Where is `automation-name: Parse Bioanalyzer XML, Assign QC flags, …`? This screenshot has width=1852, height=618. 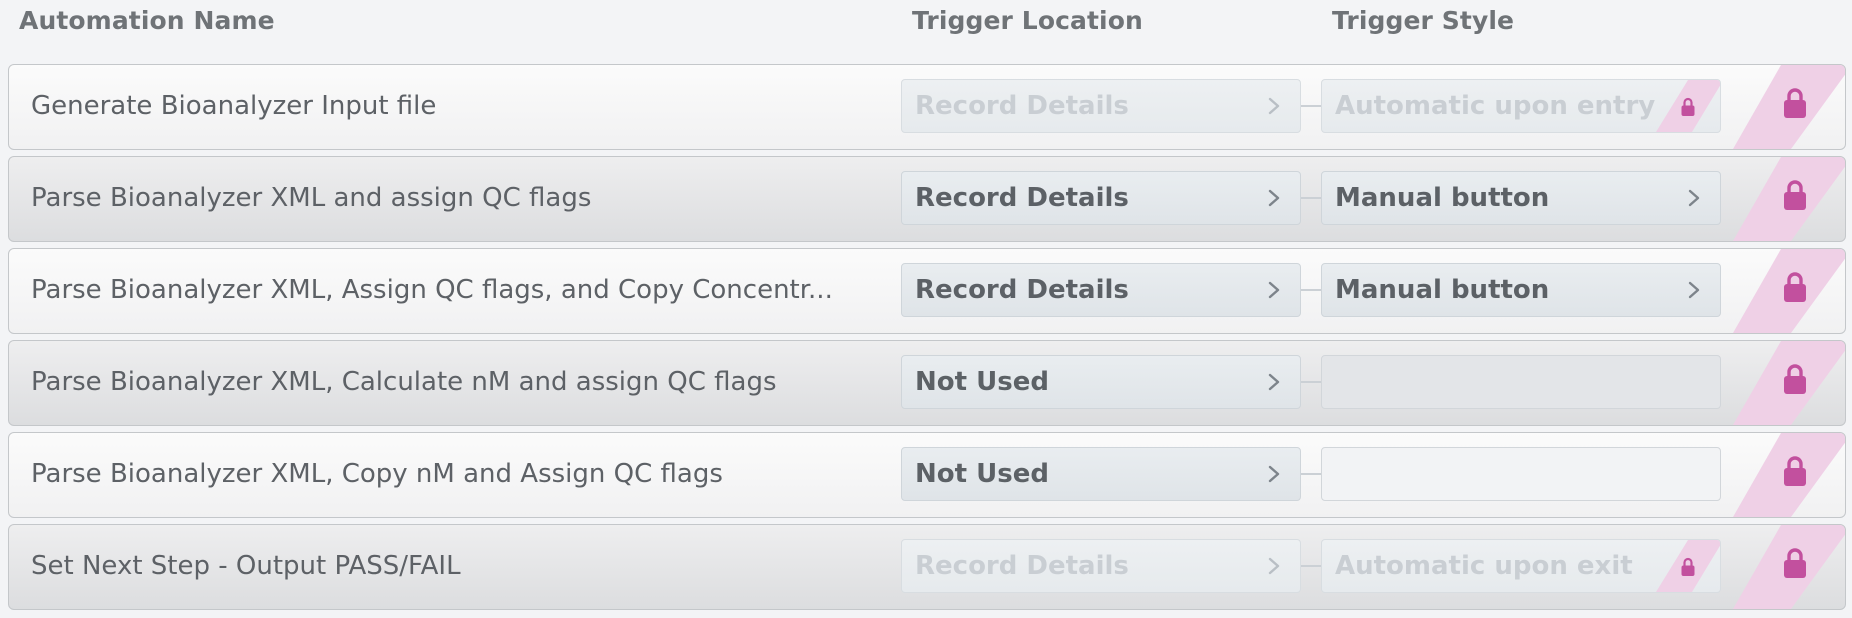 automation-name: Parse Bioanalyzer XML, Assign QC flags, … is located at coordinates (432, 290).